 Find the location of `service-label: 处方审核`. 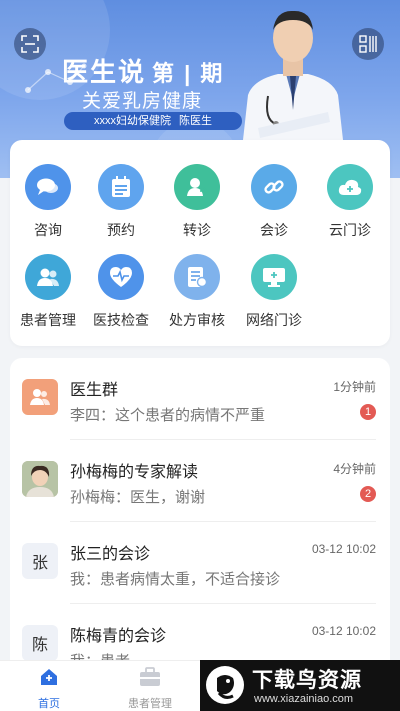

service-label: 处方审核 is located at coordinates (197, 320).